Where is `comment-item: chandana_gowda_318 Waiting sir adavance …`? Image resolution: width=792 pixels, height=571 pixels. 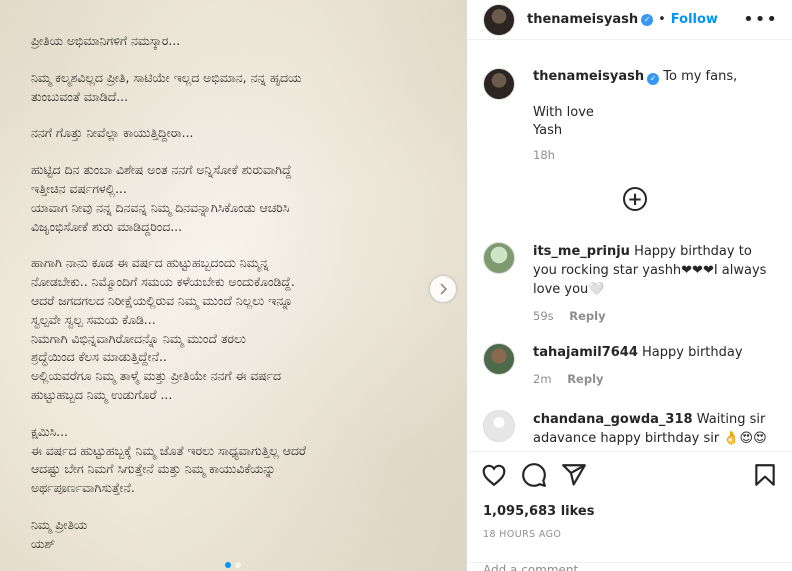 comment-item: chandana_gowda_318 Waiting sir adavance … is located at coordinates (630, 429).